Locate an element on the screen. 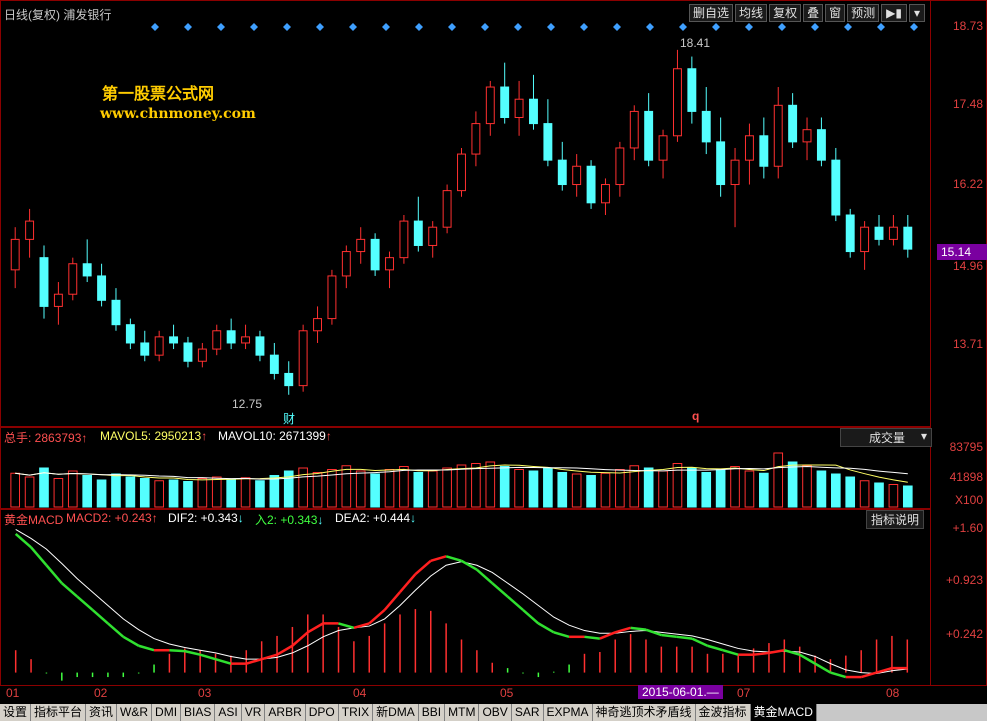 The image size is (987, 721). event-marker-q: q is located at coordinates (695, 416).